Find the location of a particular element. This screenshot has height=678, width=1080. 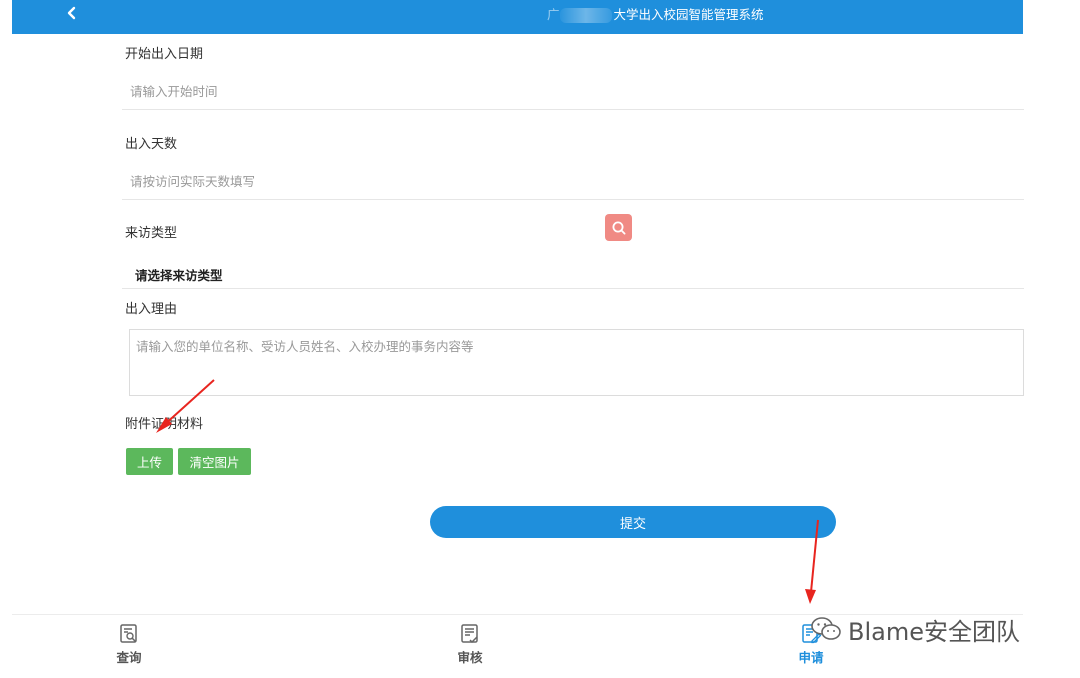

search-icon is located at coordinates (618, 227).